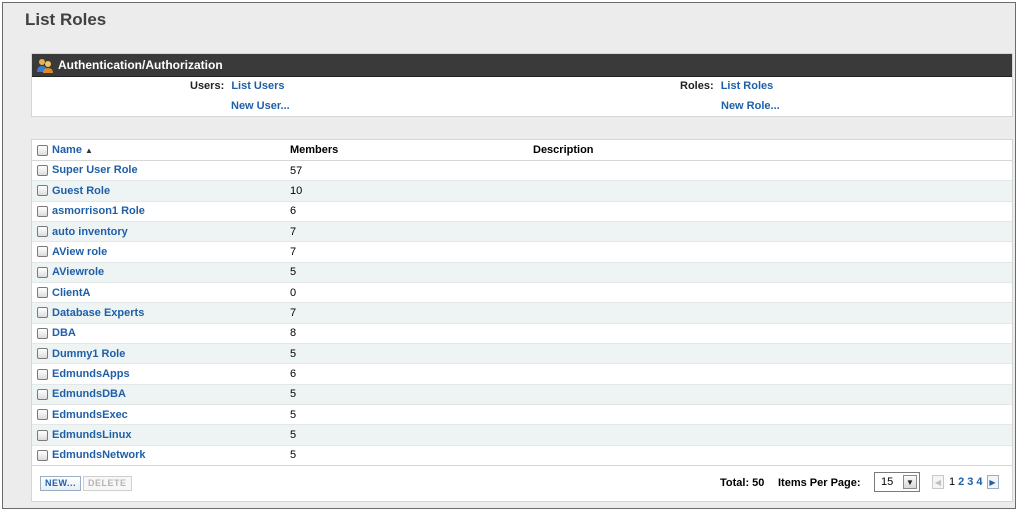 The image size is (1018, 511). Describe the element at coordinates (992, 482) in the screenshot. I see `next-page-icon: ▶` at that location.